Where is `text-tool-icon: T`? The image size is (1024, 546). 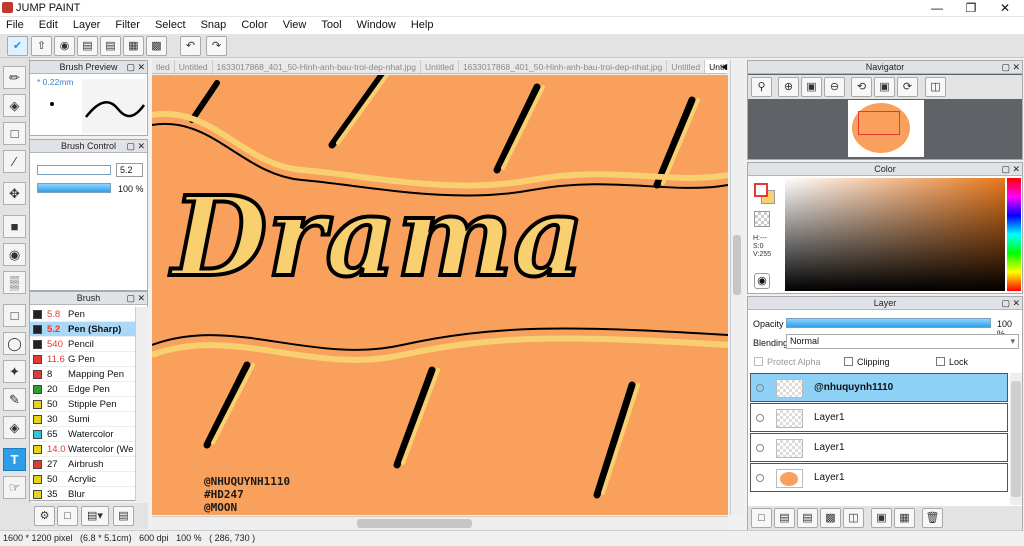
text-tool-icon: T is located at coordinates (14, 459).